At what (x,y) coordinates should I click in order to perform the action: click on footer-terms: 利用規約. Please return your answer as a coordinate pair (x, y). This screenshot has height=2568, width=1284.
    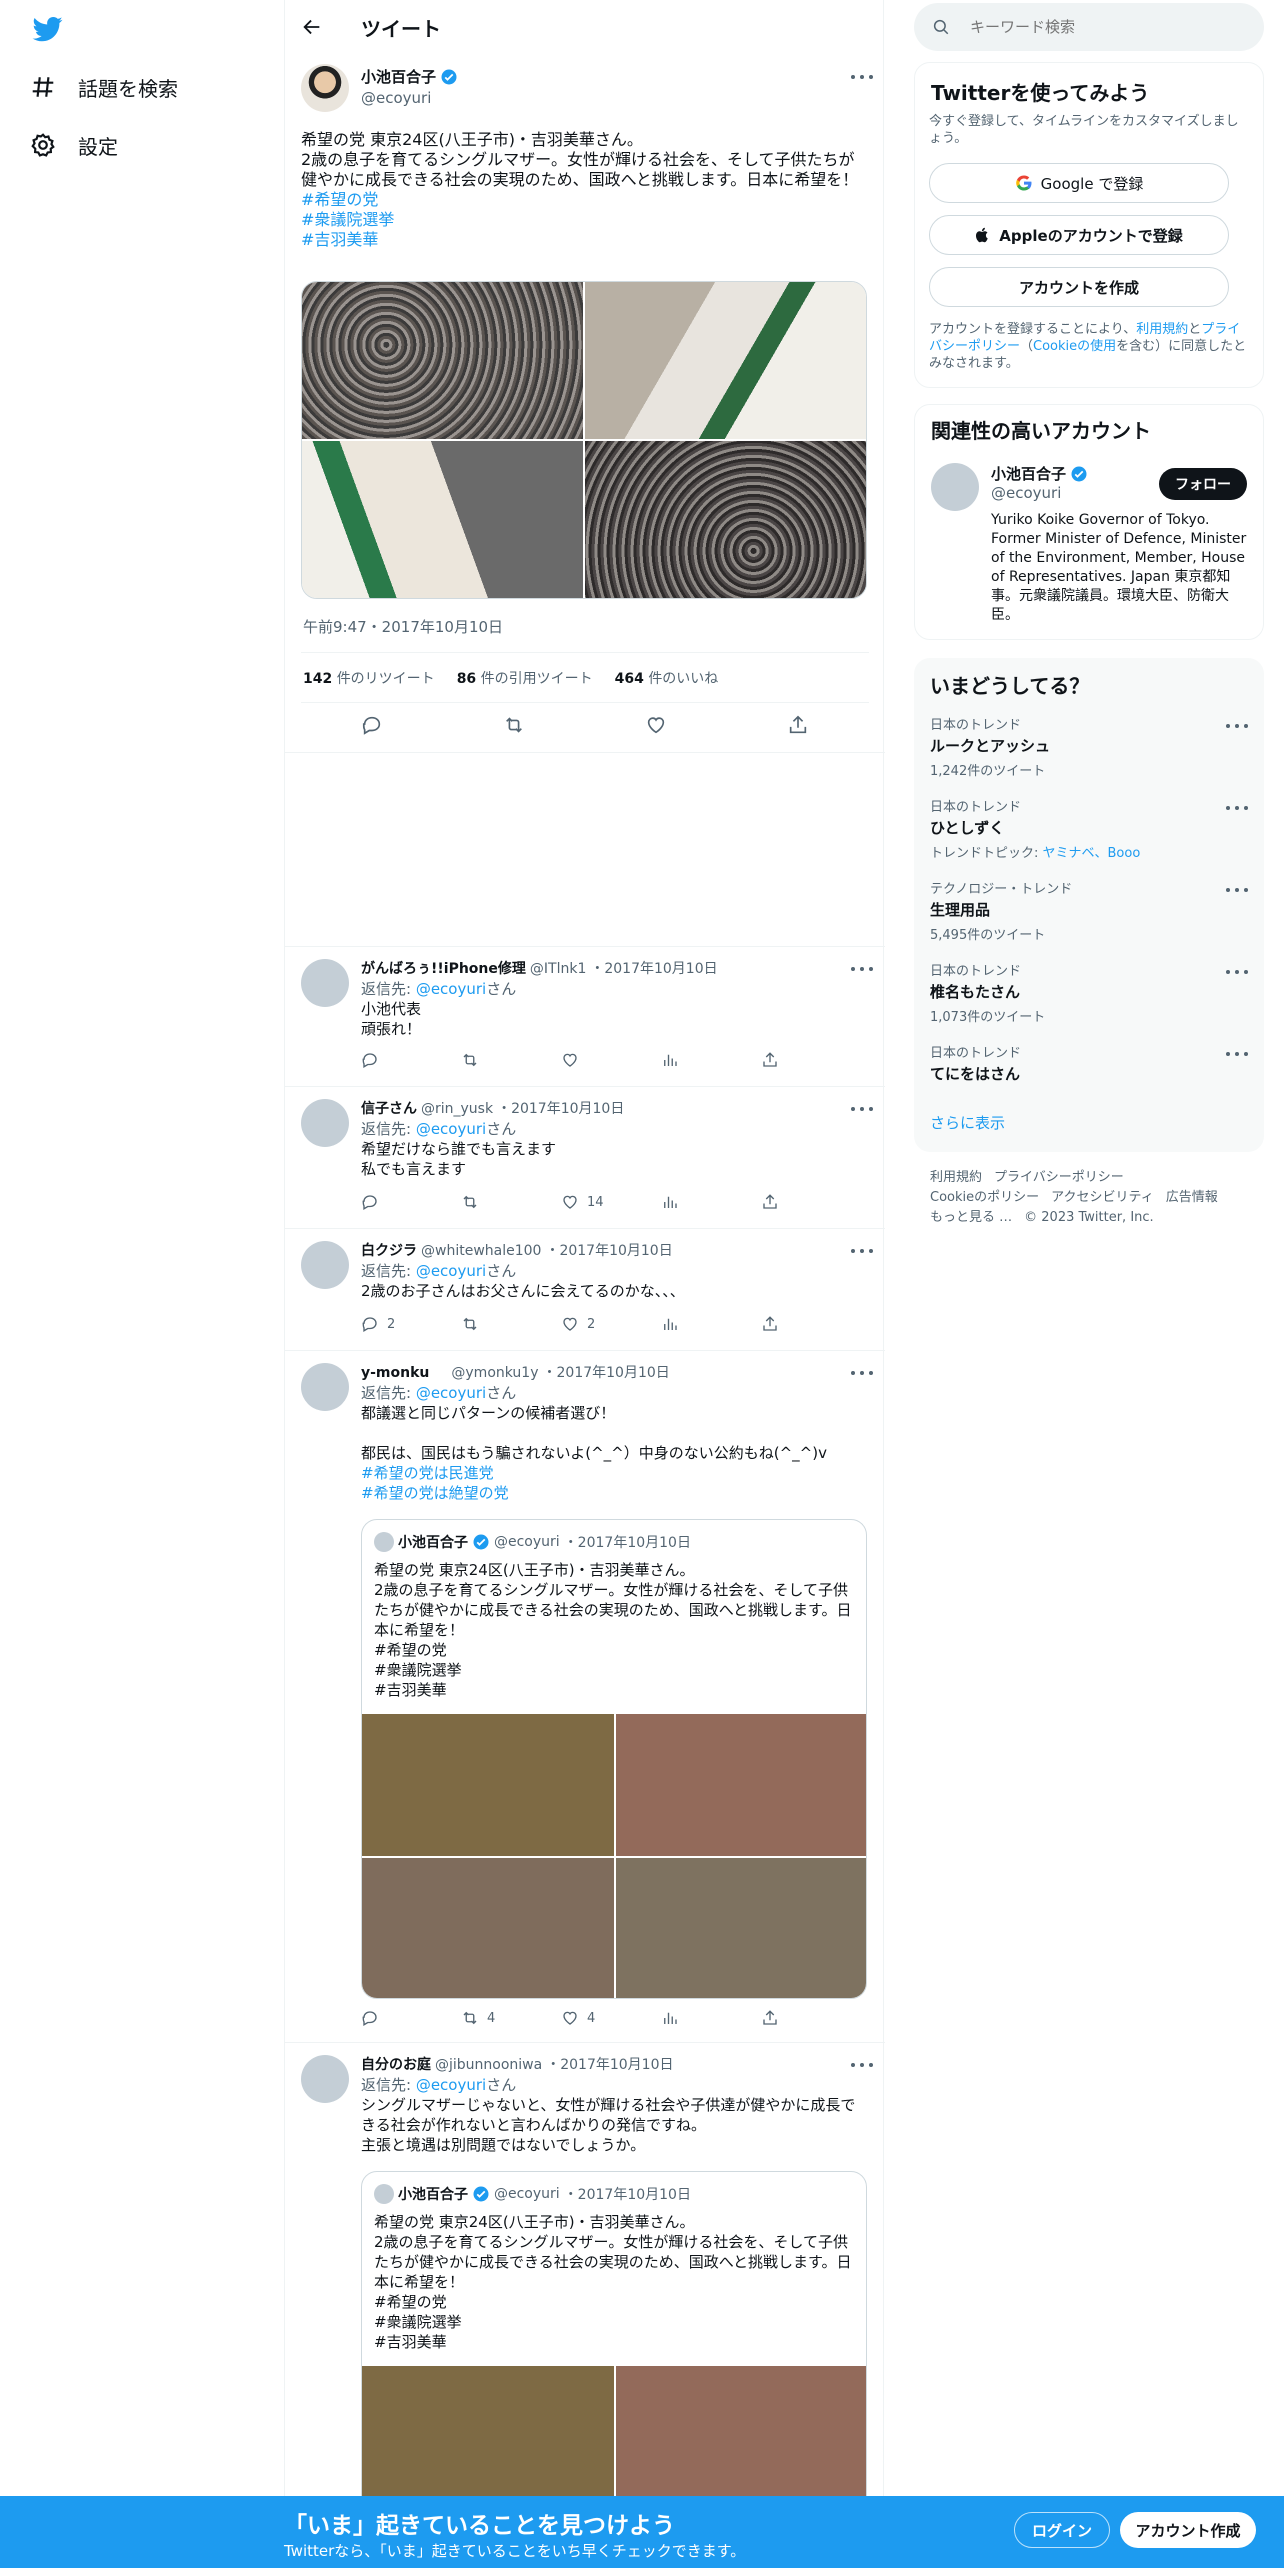
    Looking at the image, I should click on (956, 1177).